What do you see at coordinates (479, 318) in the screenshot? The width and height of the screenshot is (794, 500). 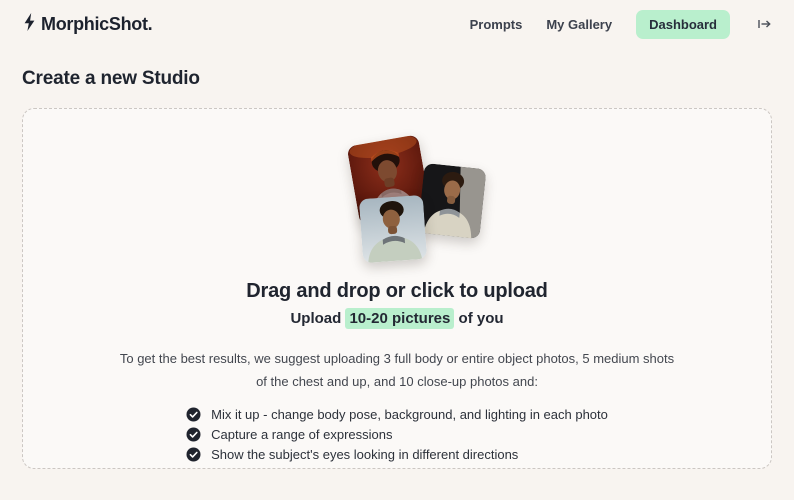 I see `subtitle-suffix: of you` at bounding box center [479, 318].